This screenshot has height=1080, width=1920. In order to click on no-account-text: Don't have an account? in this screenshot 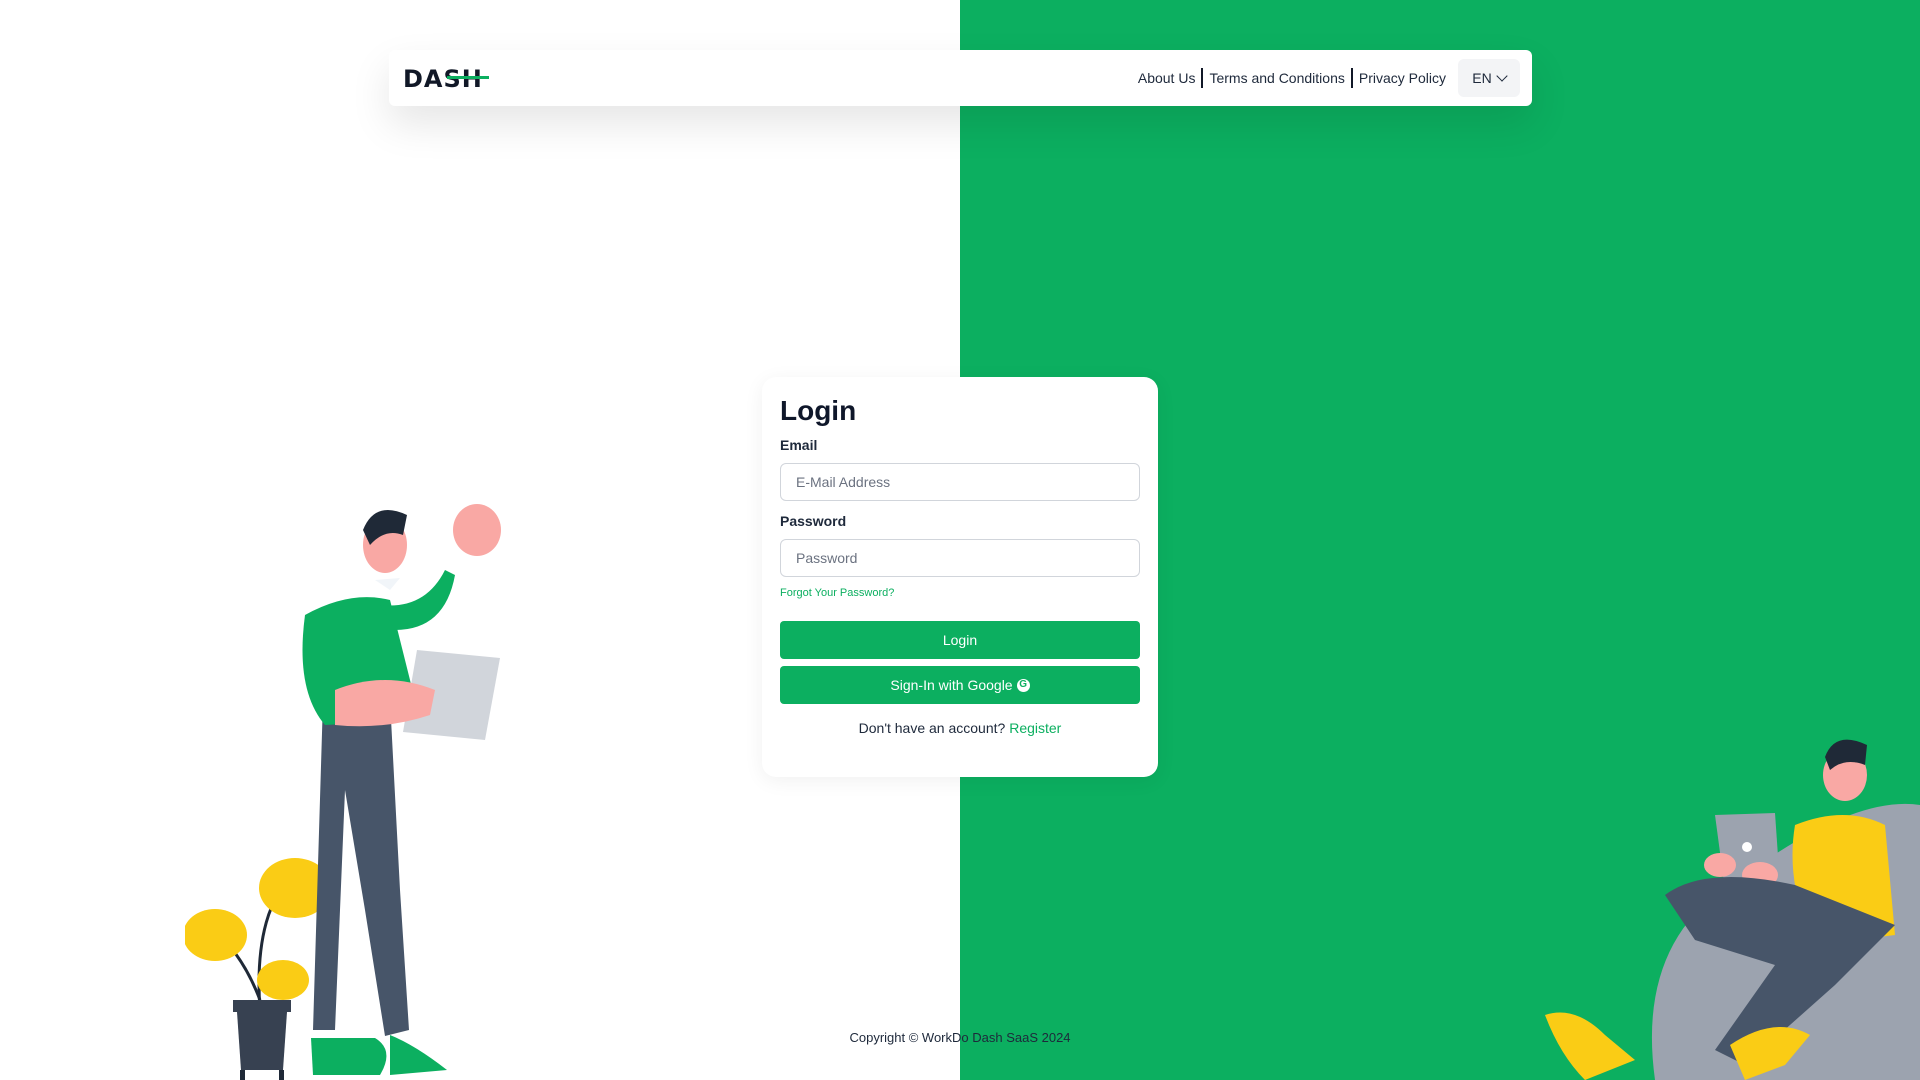, I will do `click(932, 728)`.